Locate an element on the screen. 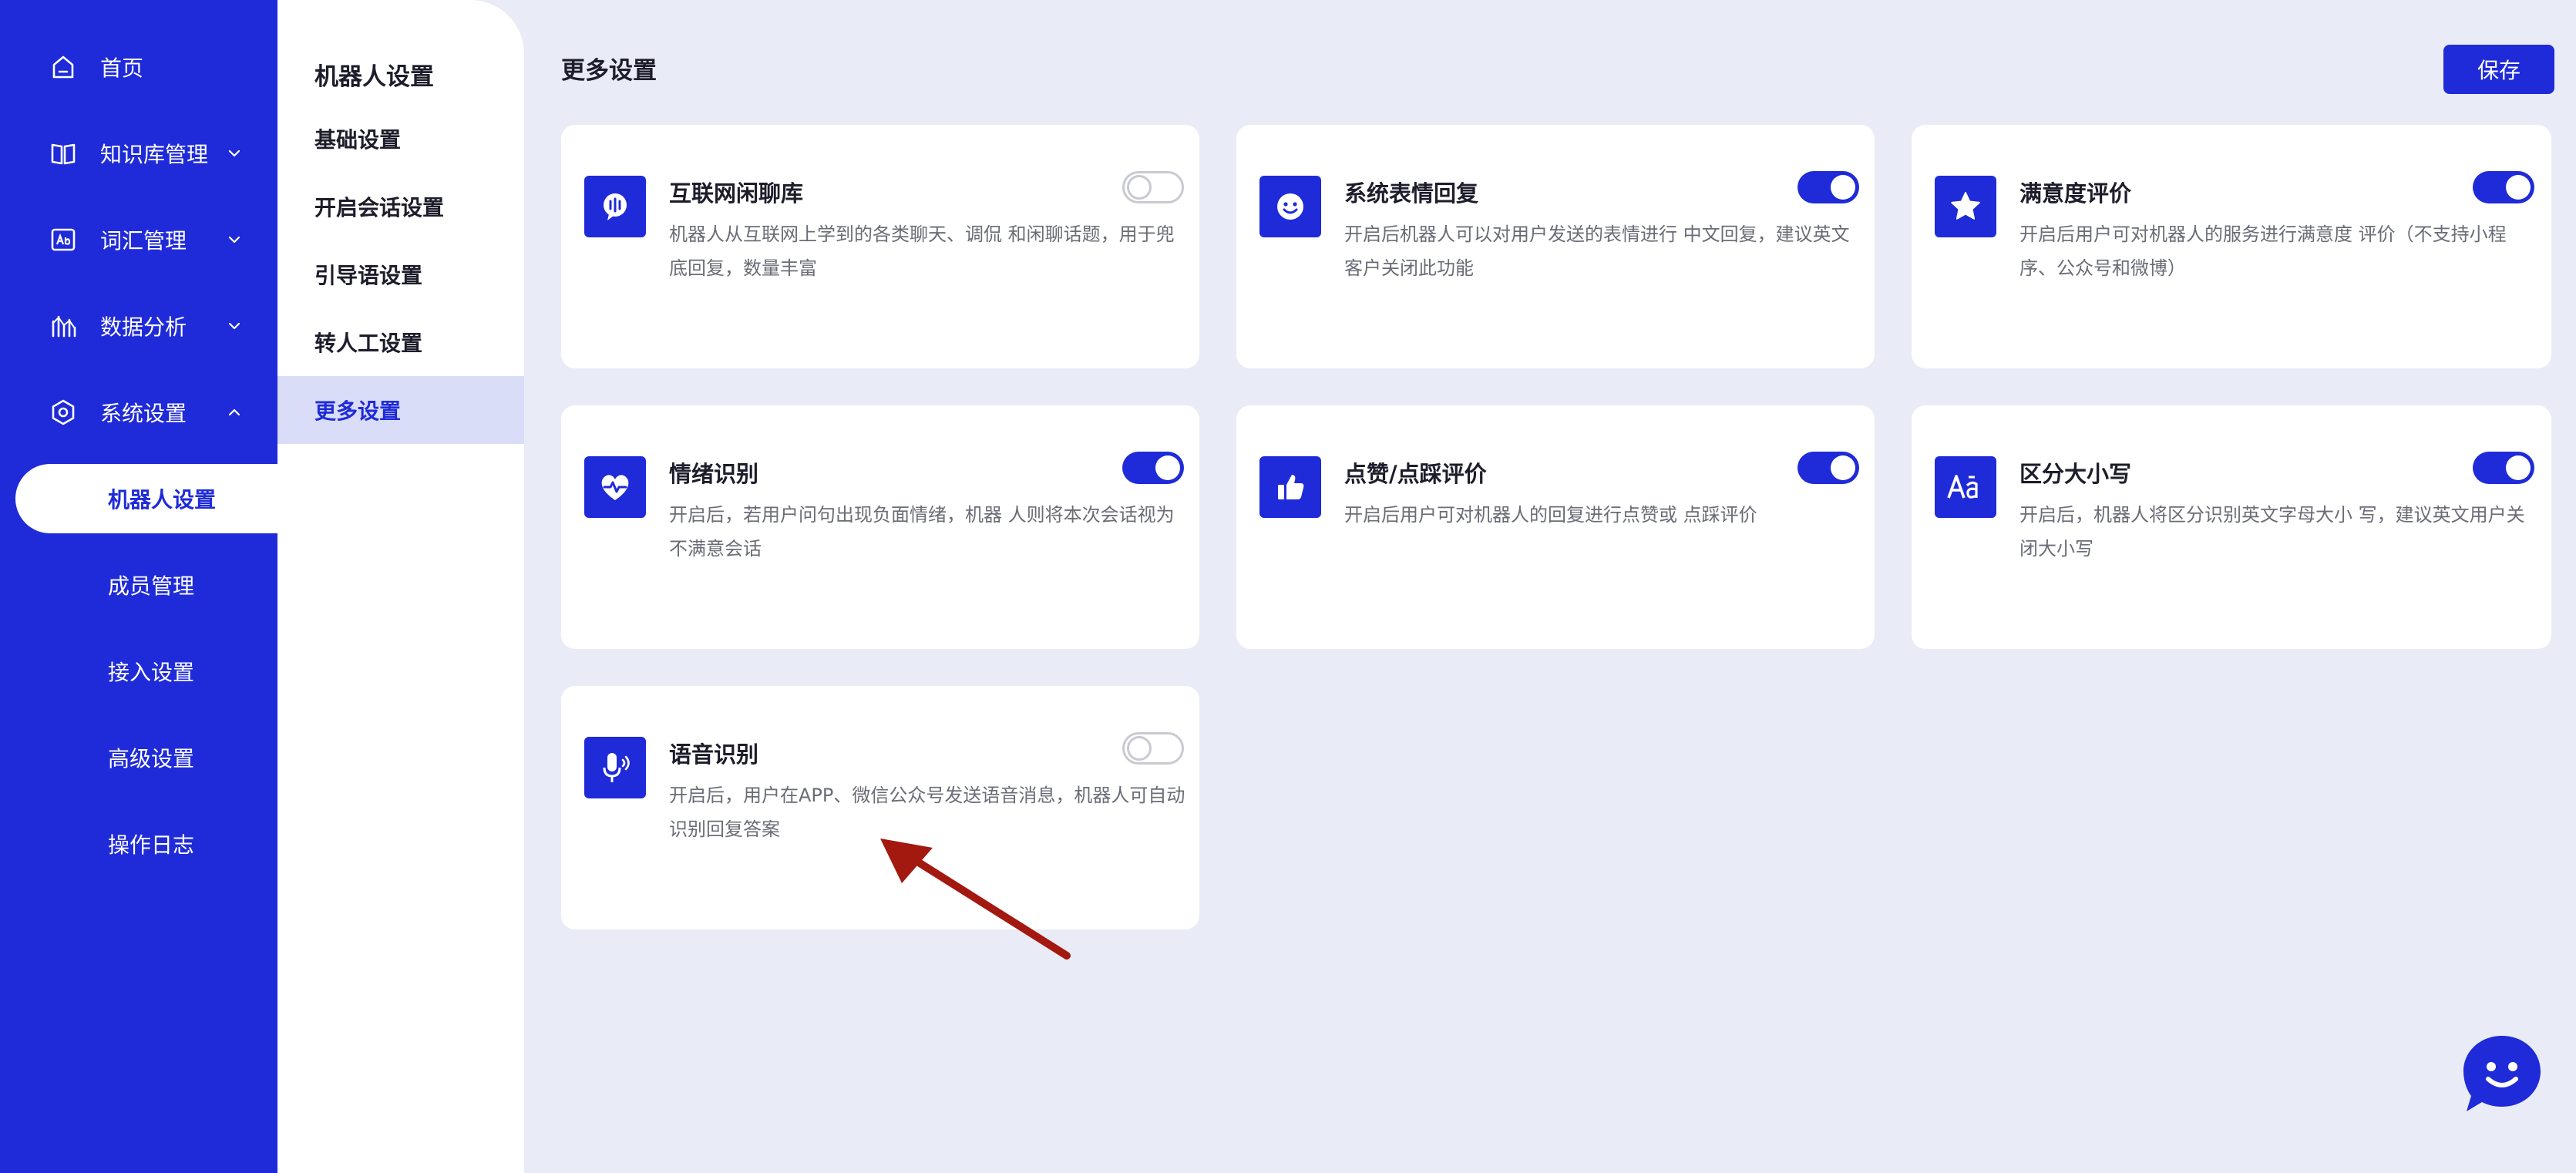 The width and height of the screenshot is (2576, 1173). menu-item-transfer-human: 转人工设置 is located at coordinates (400, 342).